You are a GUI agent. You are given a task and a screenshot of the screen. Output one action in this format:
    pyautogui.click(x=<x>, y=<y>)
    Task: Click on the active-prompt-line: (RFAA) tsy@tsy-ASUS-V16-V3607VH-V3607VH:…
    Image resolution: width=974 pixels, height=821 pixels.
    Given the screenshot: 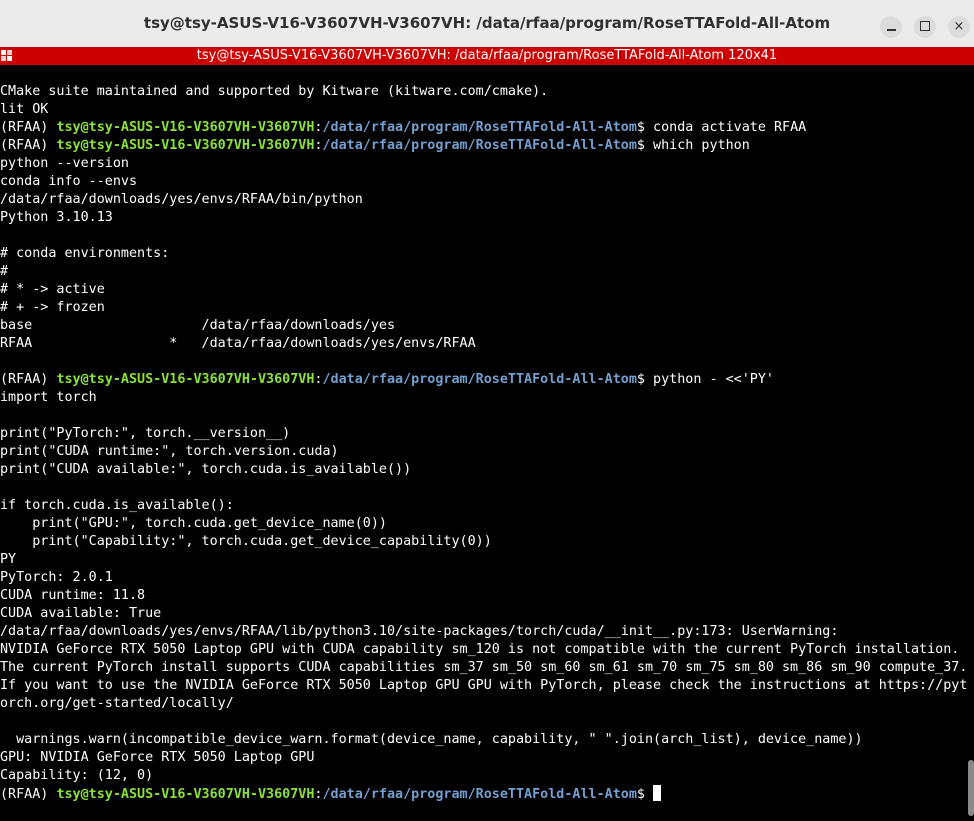 What is the action you would take?
    pyautogui.click(x=487, y=794)
    